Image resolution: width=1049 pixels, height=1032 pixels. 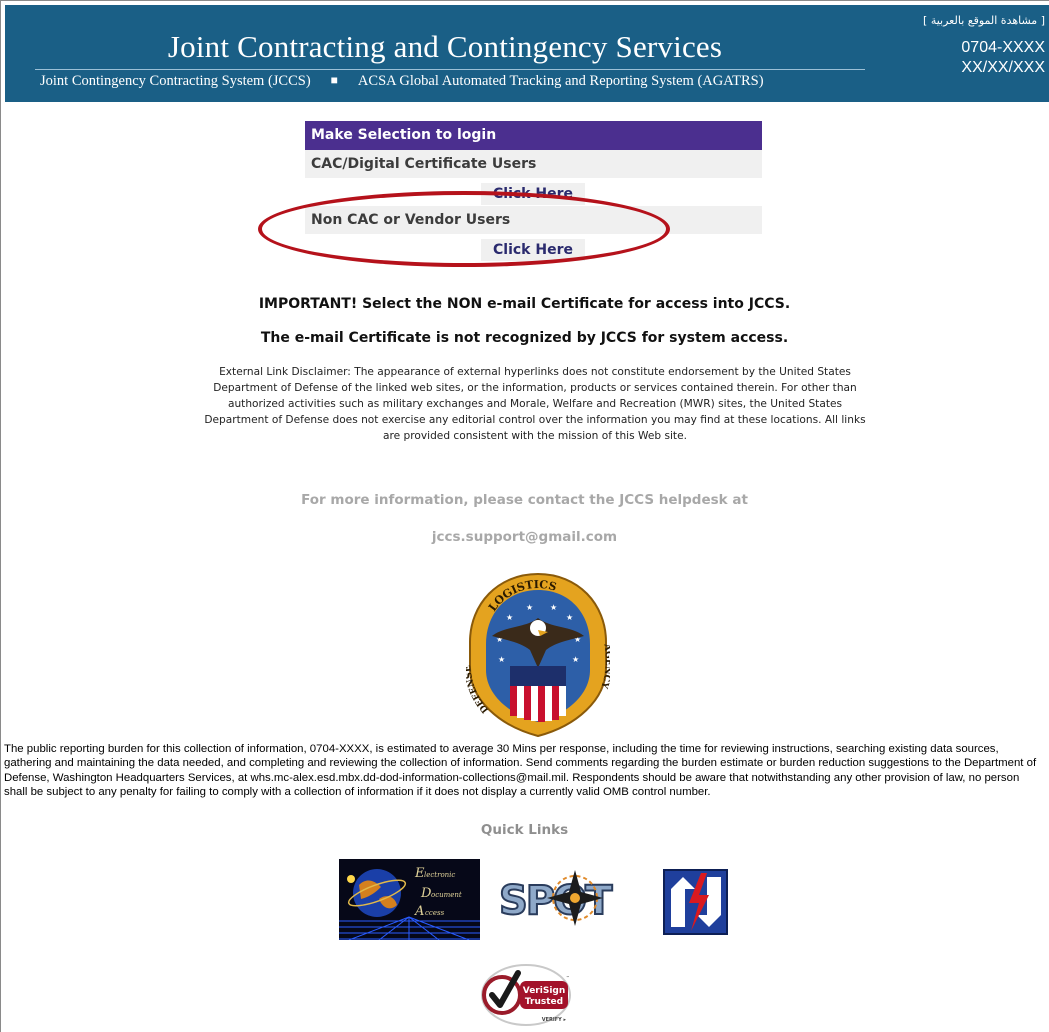 I want to click on verisign-seal-link: VeriSign Trusted ™ VERIFY ▸, so click(x=526, y=995).